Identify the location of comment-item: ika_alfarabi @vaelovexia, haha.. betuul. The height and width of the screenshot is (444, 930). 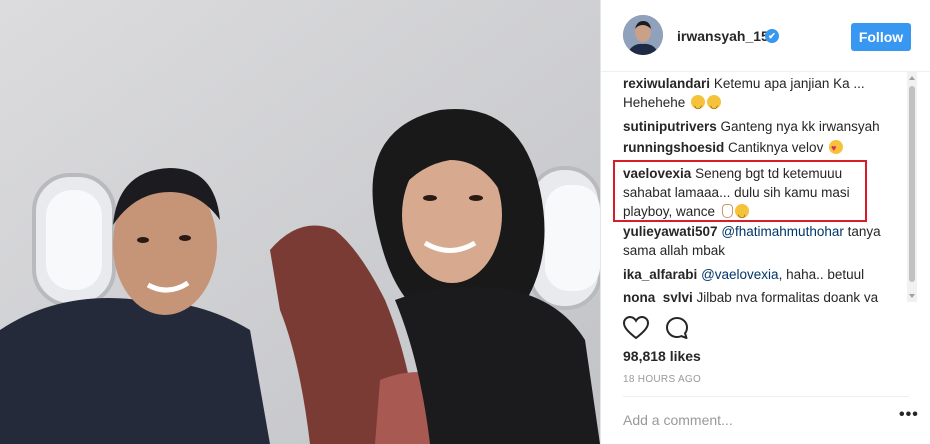
(758, 274).